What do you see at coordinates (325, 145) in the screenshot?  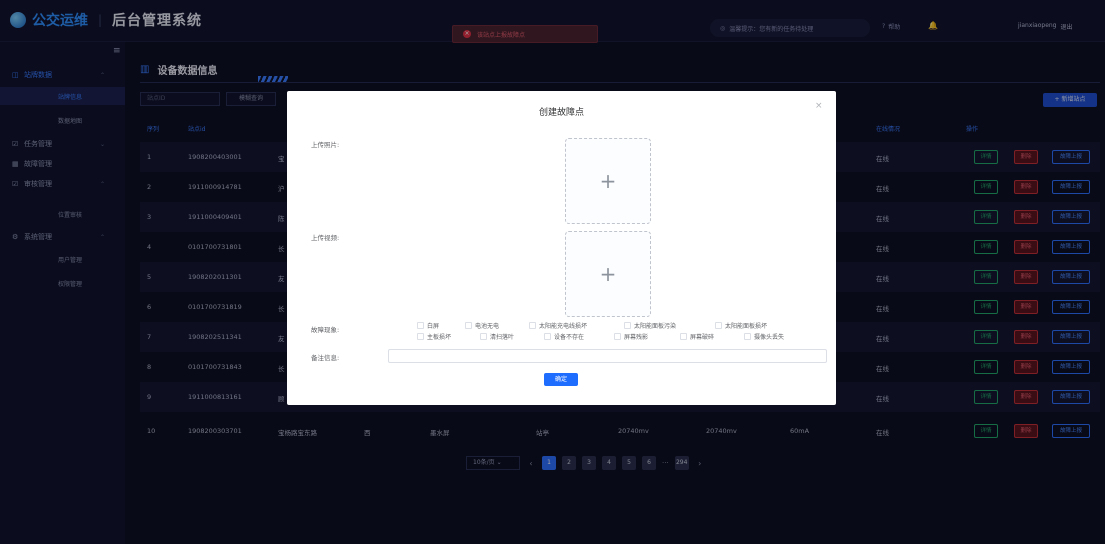 I see `photo-label: 上传照片:` at bounding box center [325, 145].